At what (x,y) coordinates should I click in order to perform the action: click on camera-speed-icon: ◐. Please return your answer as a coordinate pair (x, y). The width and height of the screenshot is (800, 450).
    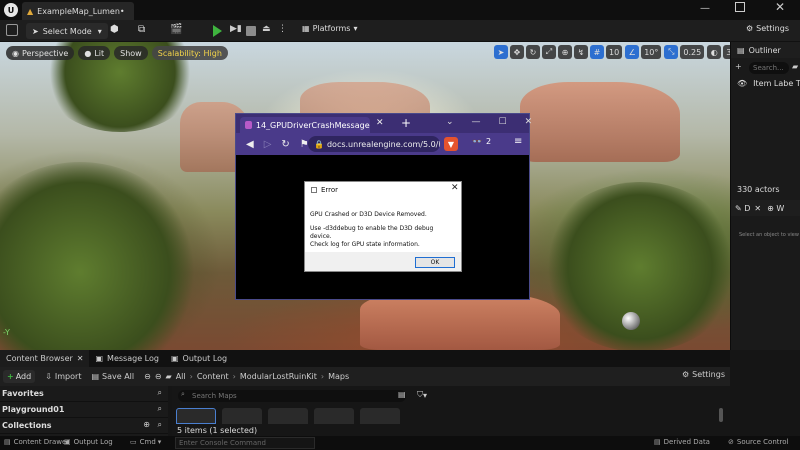
    Looking at the image, I should click on (714, 52).